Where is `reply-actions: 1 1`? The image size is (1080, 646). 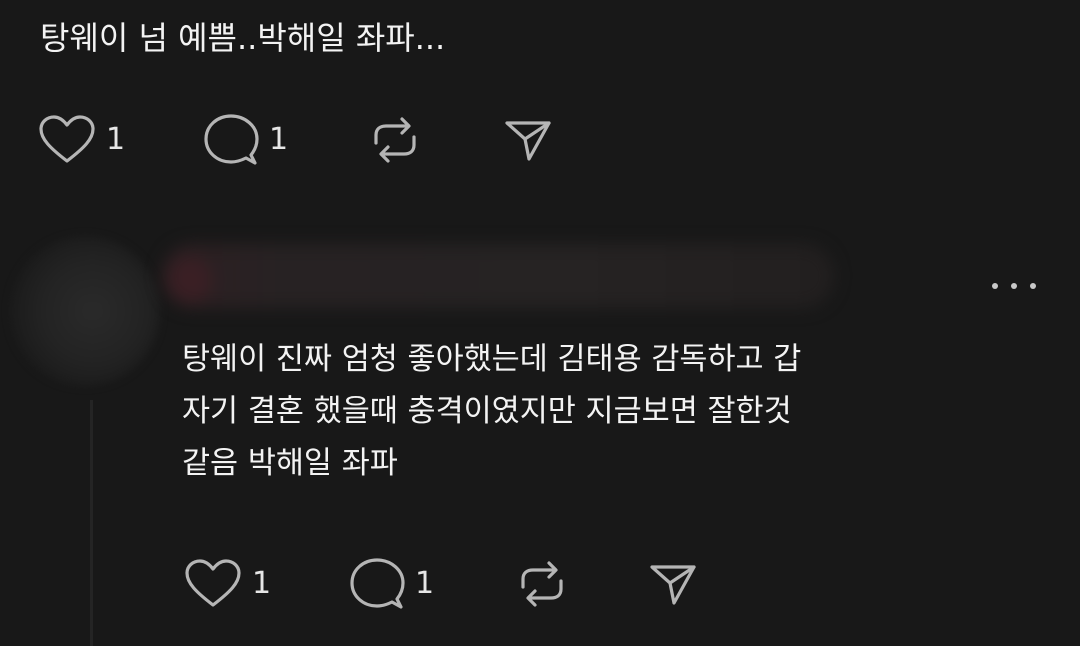
reply-actions: 1 1 is located at coordinates (441, 584).